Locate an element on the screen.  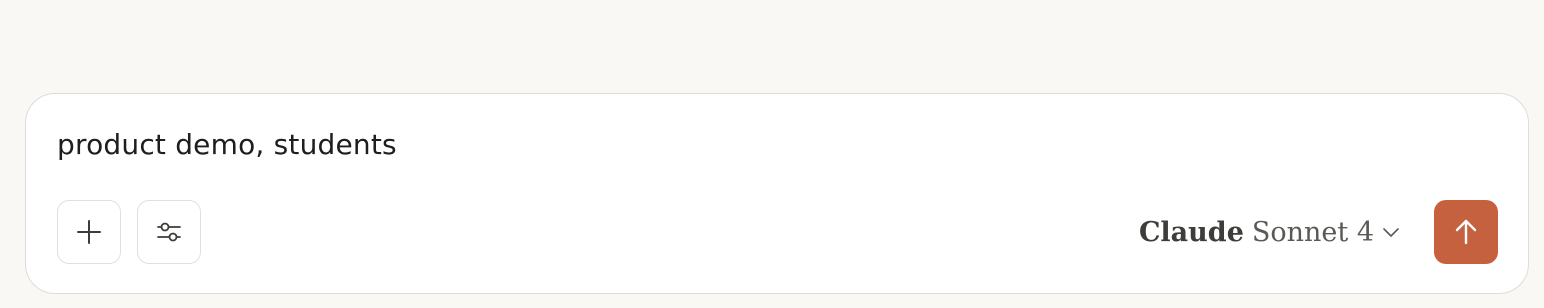
send-button is located at coordinates (1466, 232).